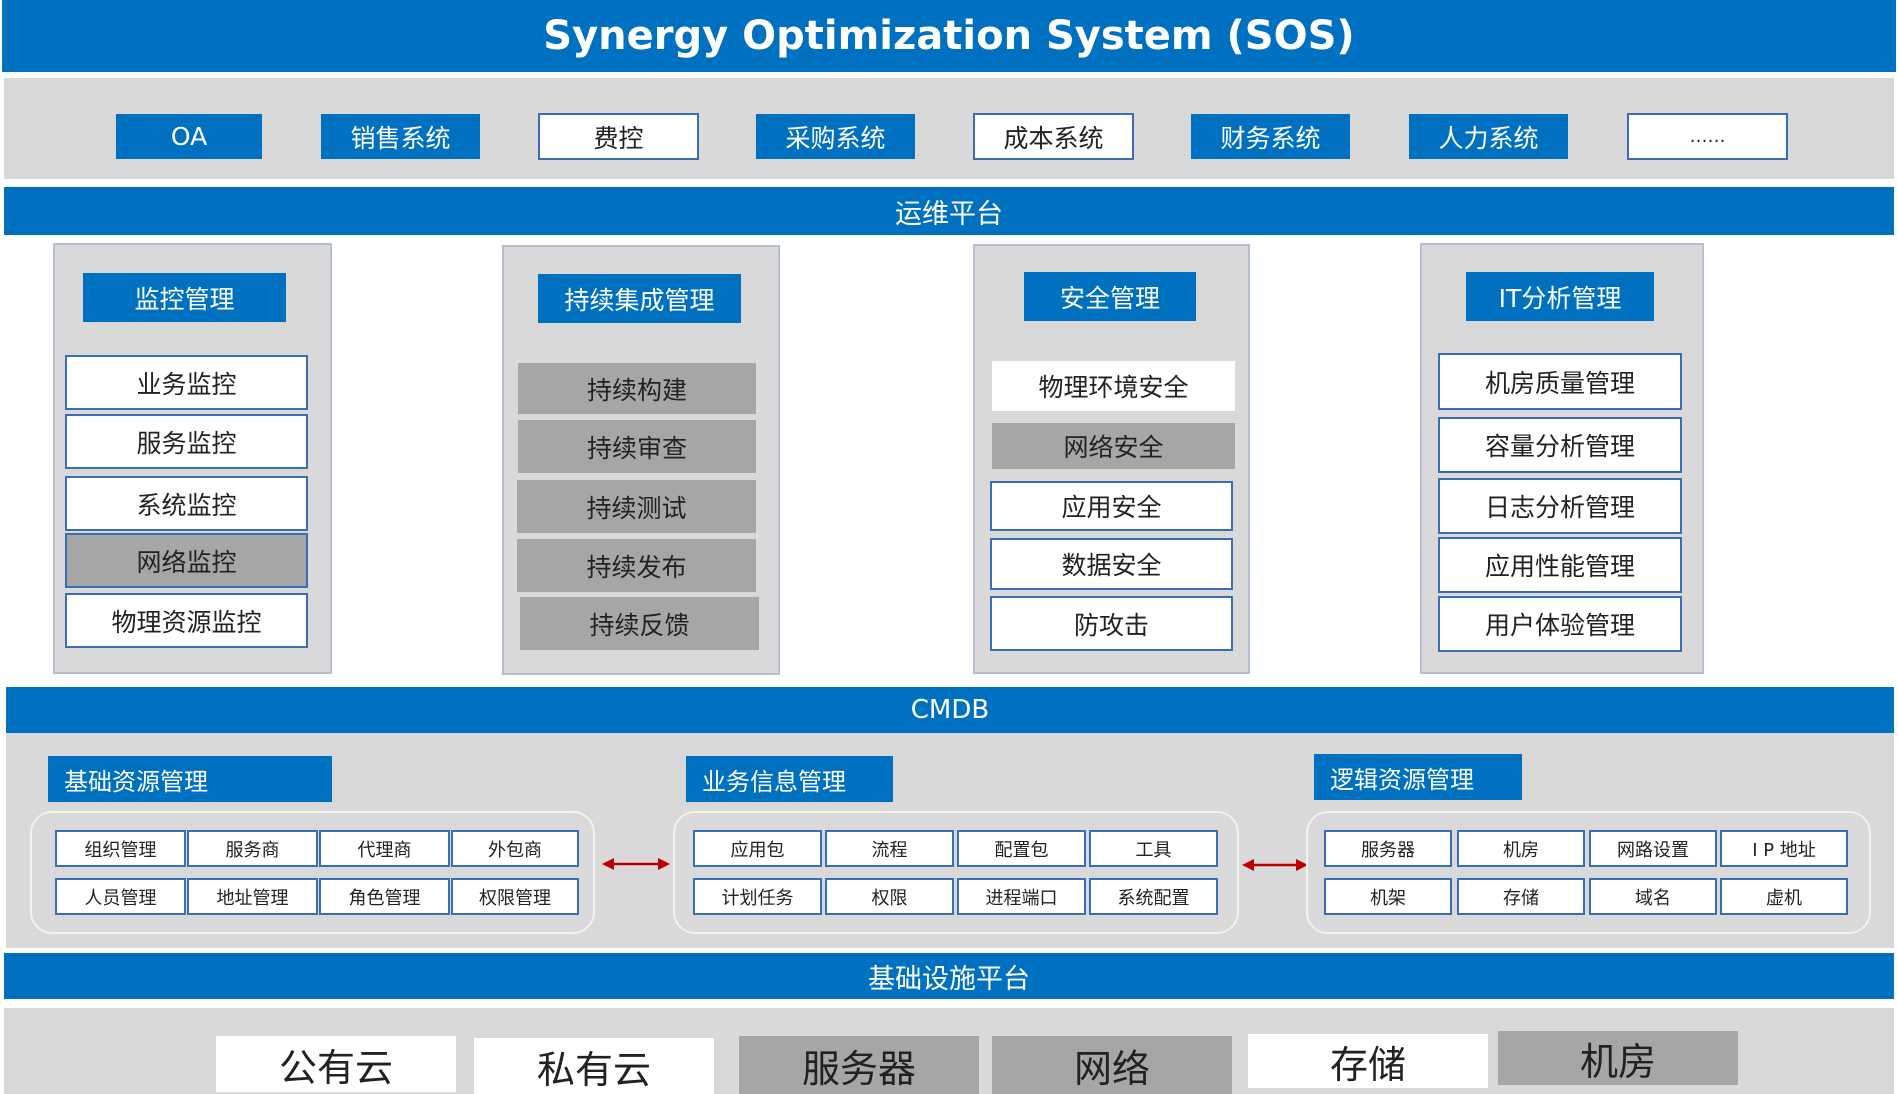 This screenshot has height=1094, width=1898. What do you see at coordinates (120, 848) in the screenshot?
I see `cell-organization: 组织管理` at bounding box center [120, 848].